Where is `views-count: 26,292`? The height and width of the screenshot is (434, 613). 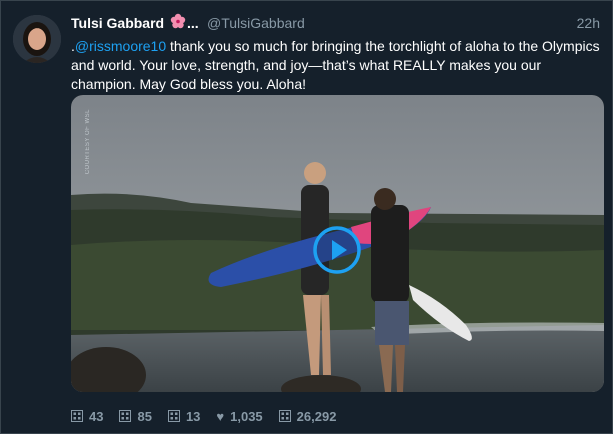 views-count: 26,292 is located at coordinates (316, 416).